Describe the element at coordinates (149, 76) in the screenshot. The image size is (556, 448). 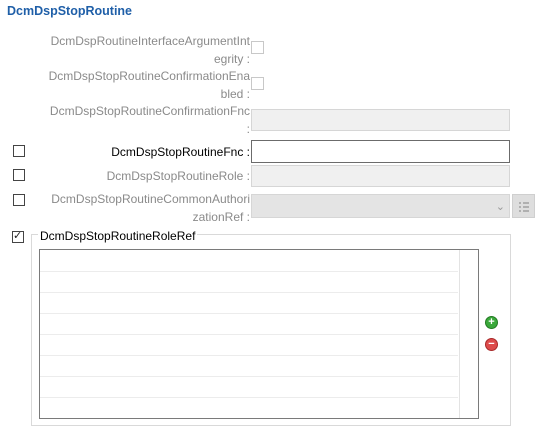
I see `confirmation-enabled-label-line1: DcmDspStopRoutineConfirmationEna` at that location.